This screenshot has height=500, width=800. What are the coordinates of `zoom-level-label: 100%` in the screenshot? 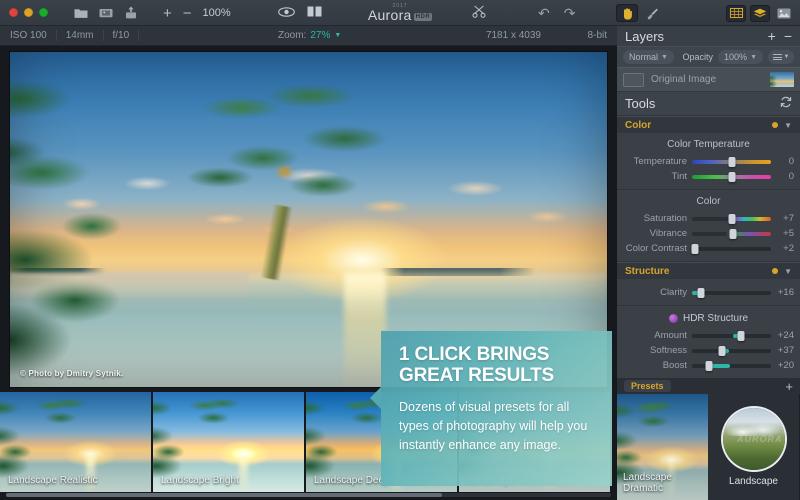 It's located at (217, 13).